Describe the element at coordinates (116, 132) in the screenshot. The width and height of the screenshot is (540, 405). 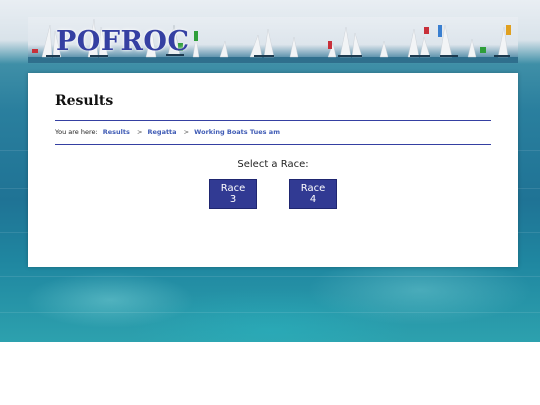
I see `breadcrumb-link-results: Results` at that location.